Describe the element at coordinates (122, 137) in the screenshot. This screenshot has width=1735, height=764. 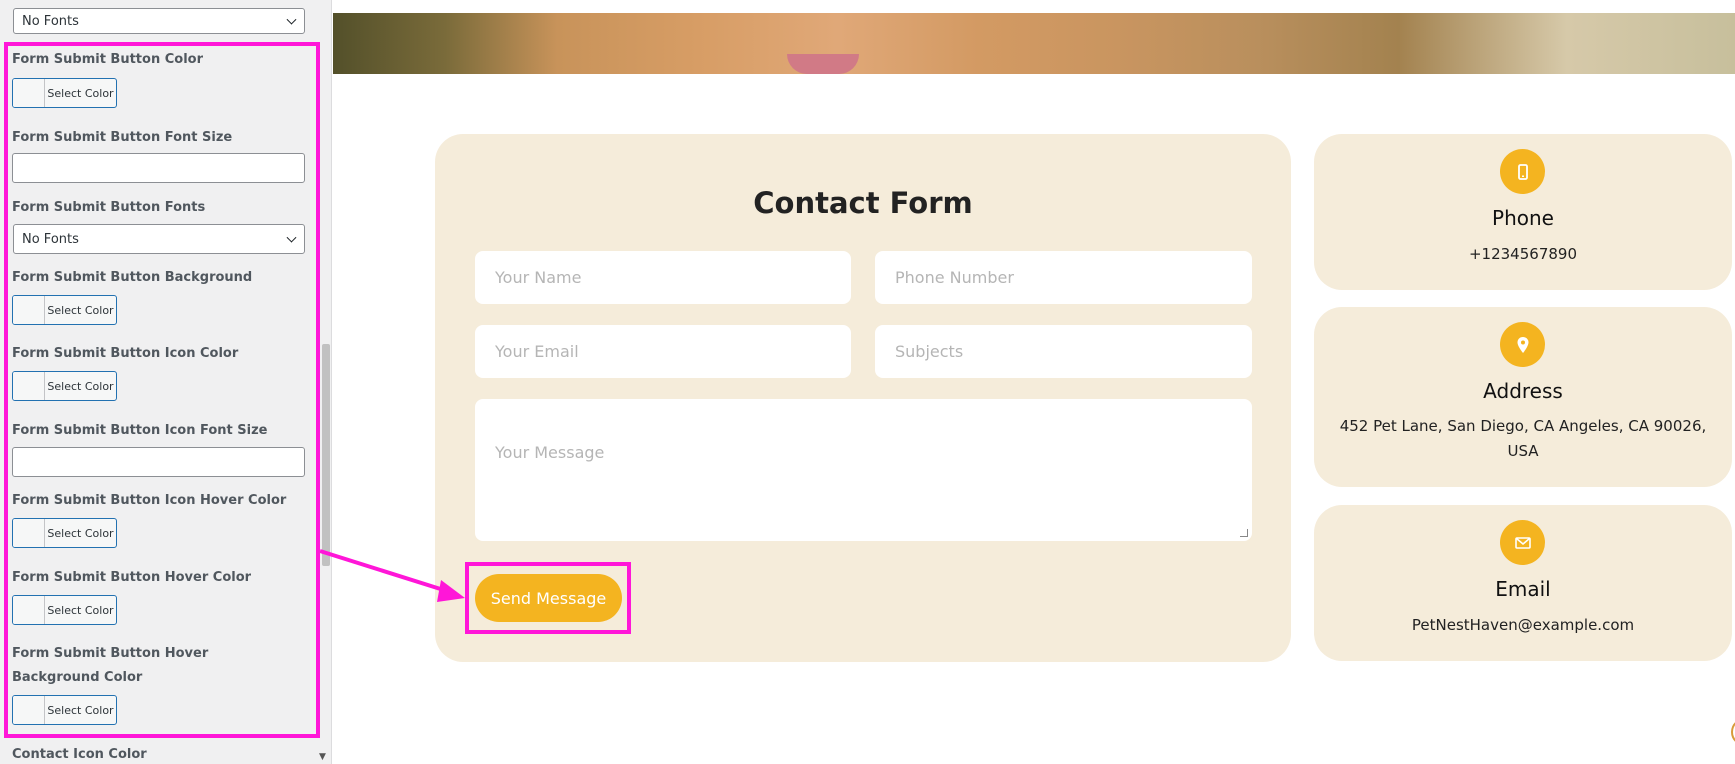
I see `submit-font-size-label: Form Submit Button Font Size` at that location.